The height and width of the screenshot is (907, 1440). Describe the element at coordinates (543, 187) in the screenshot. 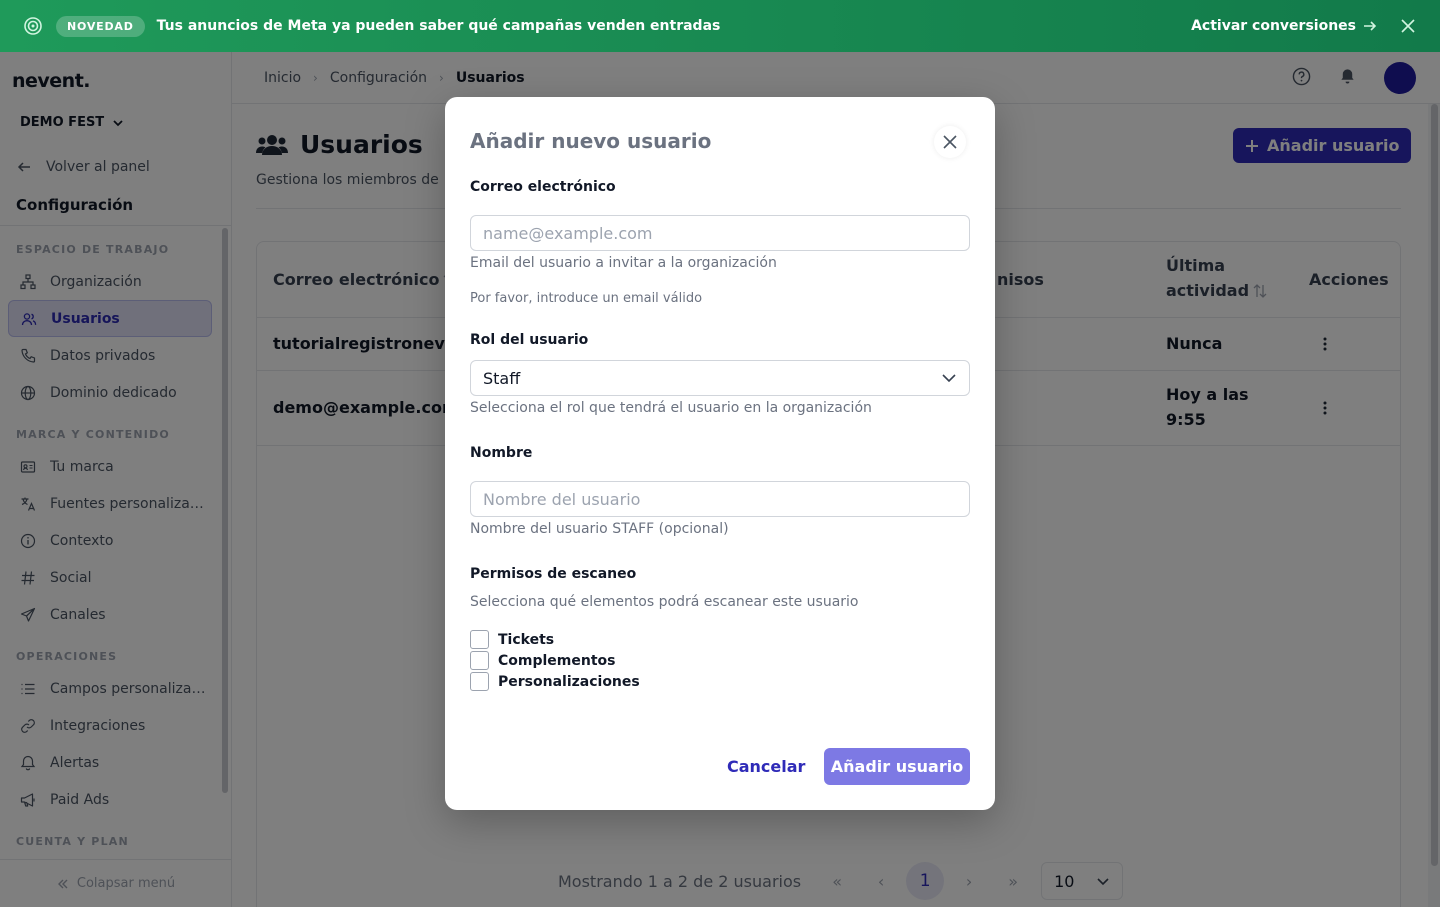

I see `email-label: Correo electrónico` at that location.